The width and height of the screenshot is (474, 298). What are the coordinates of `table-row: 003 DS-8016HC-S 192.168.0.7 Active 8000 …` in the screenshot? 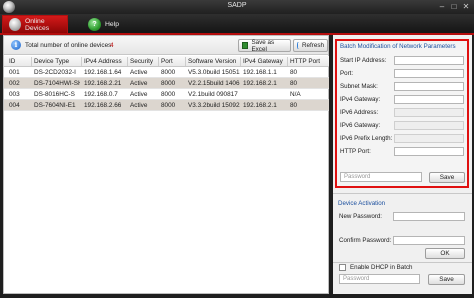 It's located at (166, 94).